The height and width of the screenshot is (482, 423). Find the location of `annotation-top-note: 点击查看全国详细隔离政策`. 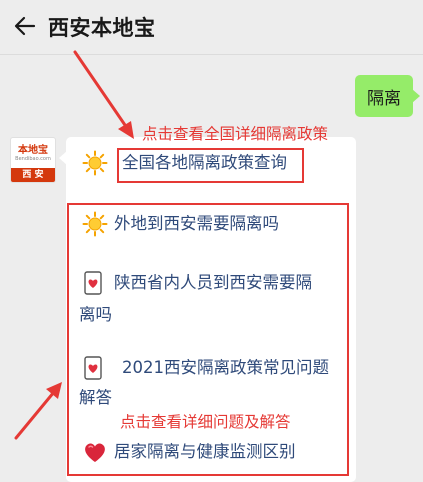

annotation-top-note: 点击查看全国详细隔离政策 is located at coordinates (235, 134).